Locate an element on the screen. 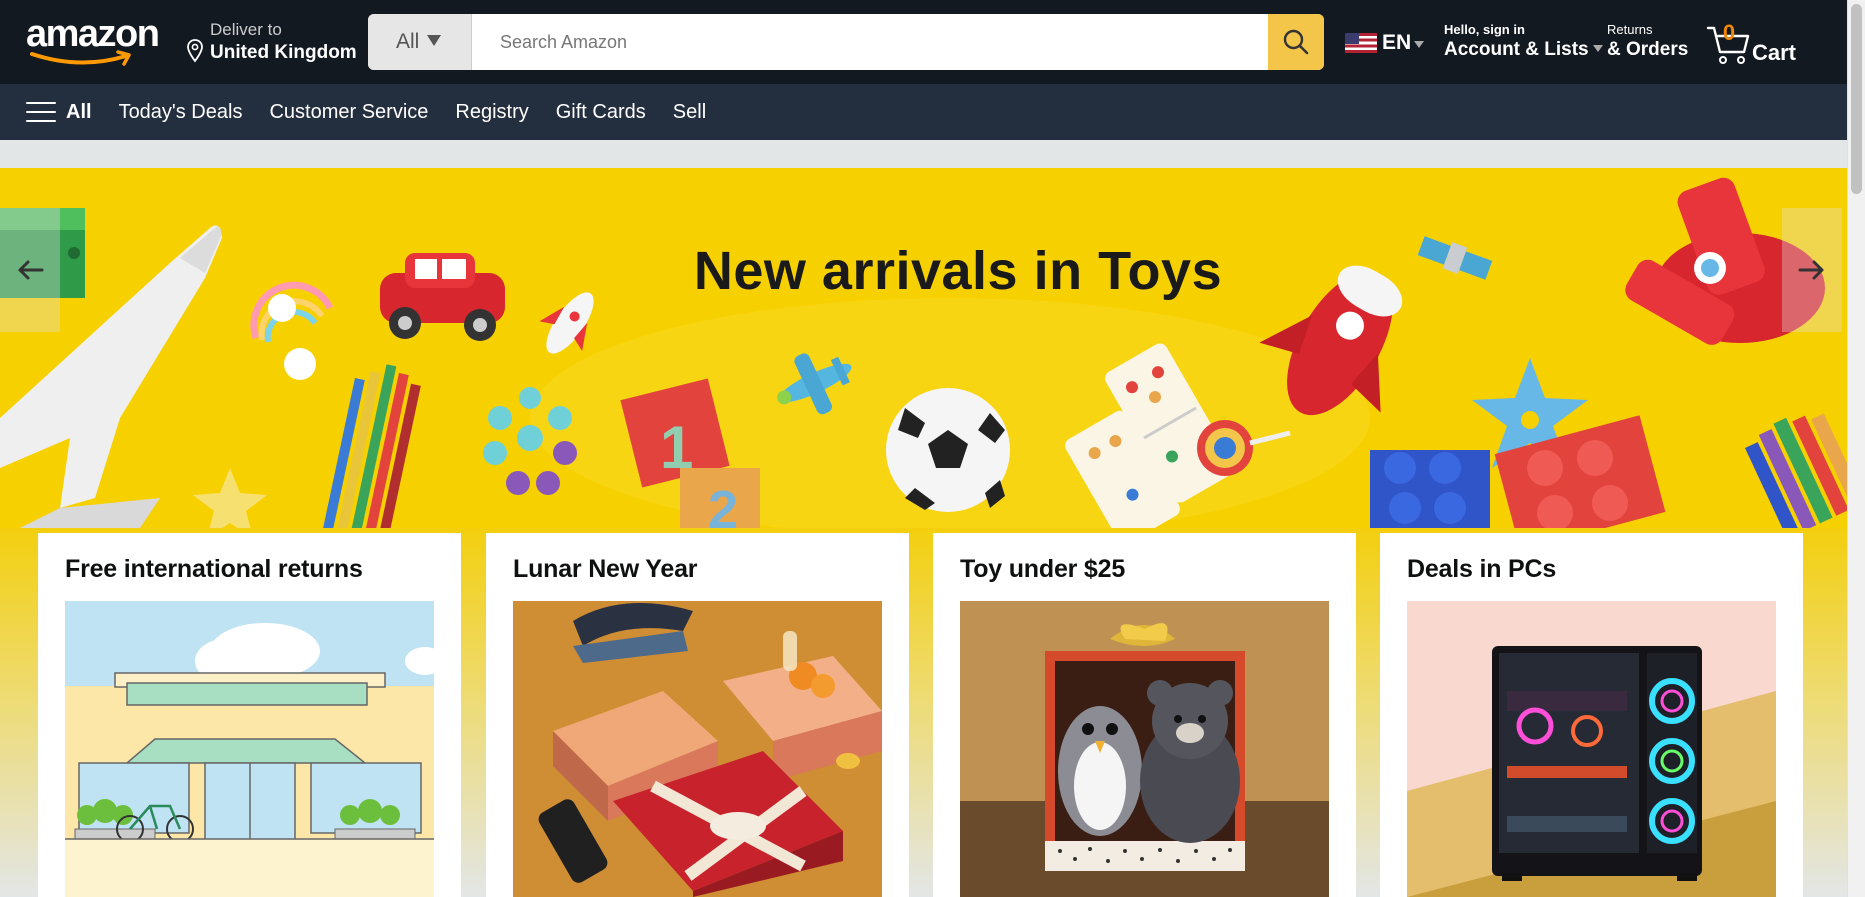  scrollbar-thumb is located at coordinates (1856, 99).